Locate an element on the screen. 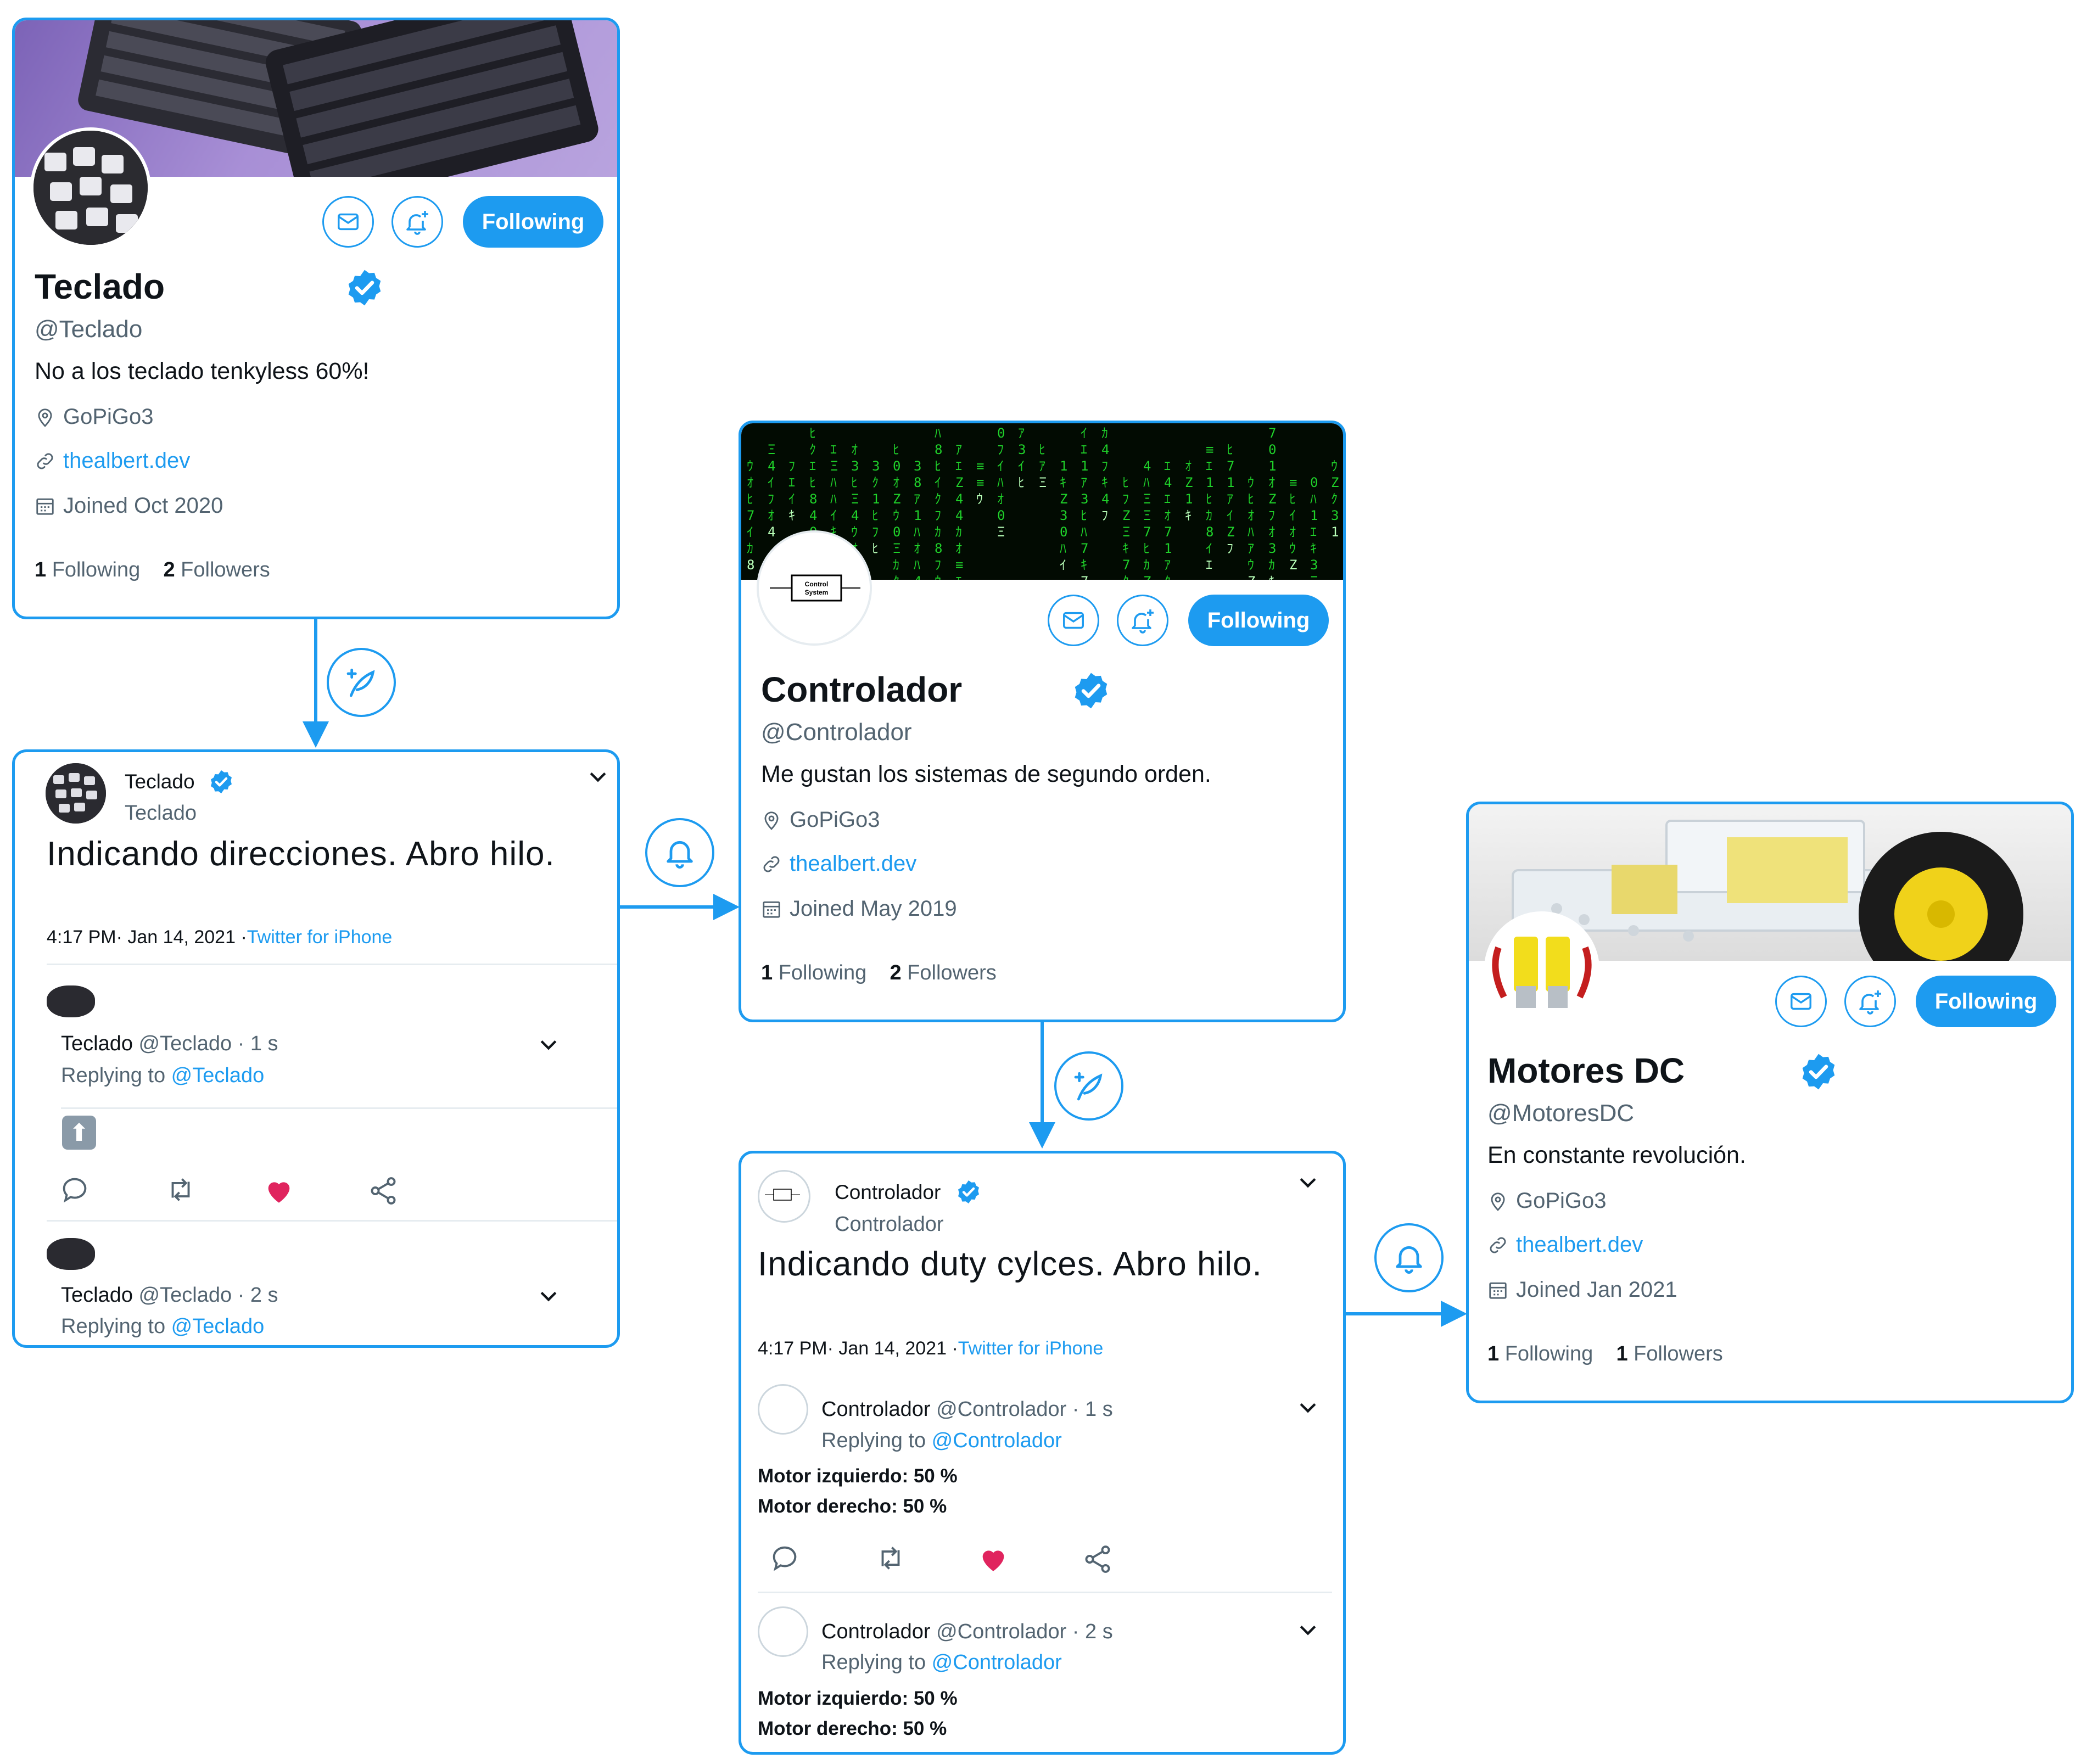  tweet-author: Controlador is located at coordinates (888, 1192).